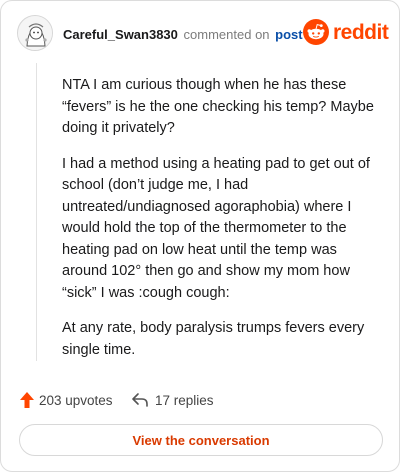 The width and height of the screenshot is (400, 472). I want to click on reddit-logo-icon, so click(316, 32).